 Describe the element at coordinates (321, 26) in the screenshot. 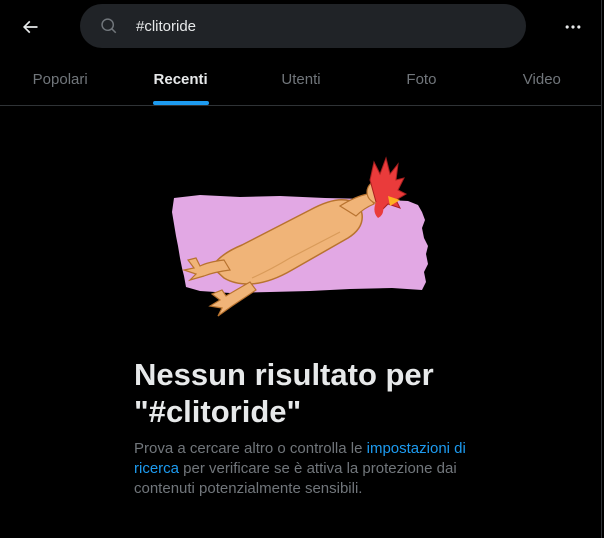

I see `search-input` at that location.